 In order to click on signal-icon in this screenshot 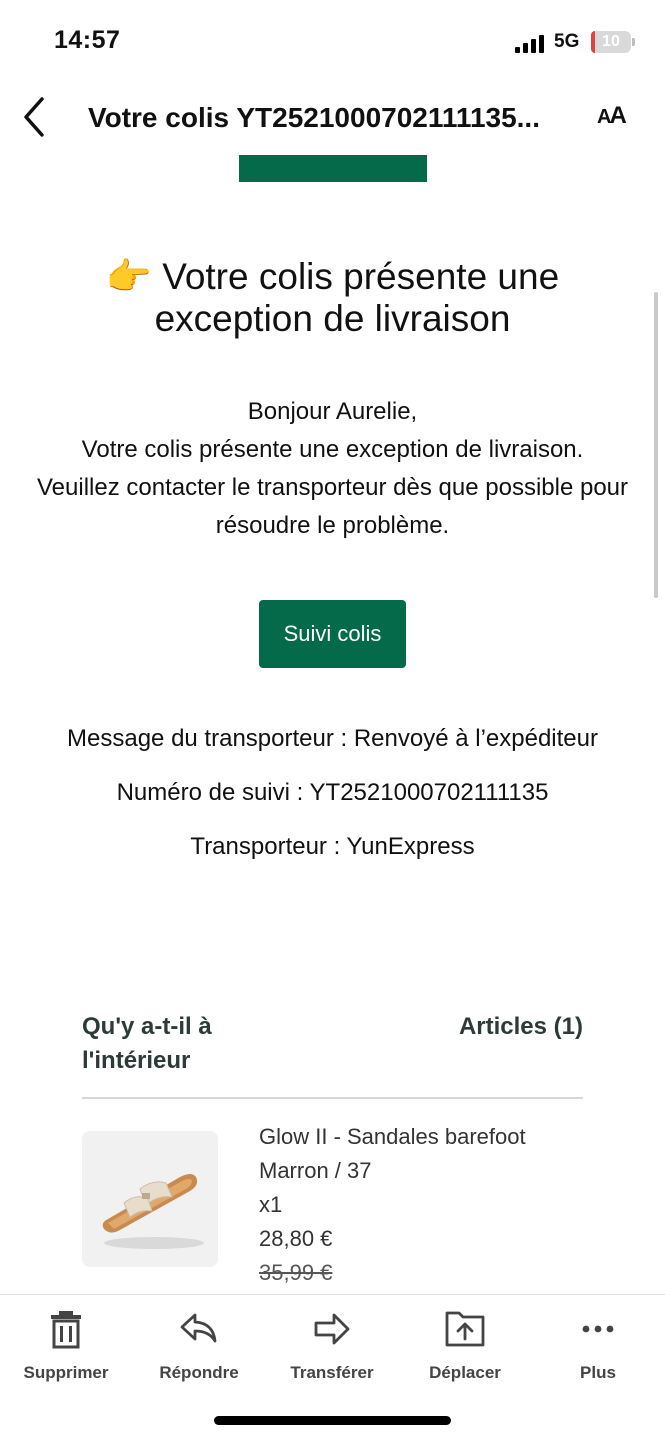, I will do `click(531, 43)`.